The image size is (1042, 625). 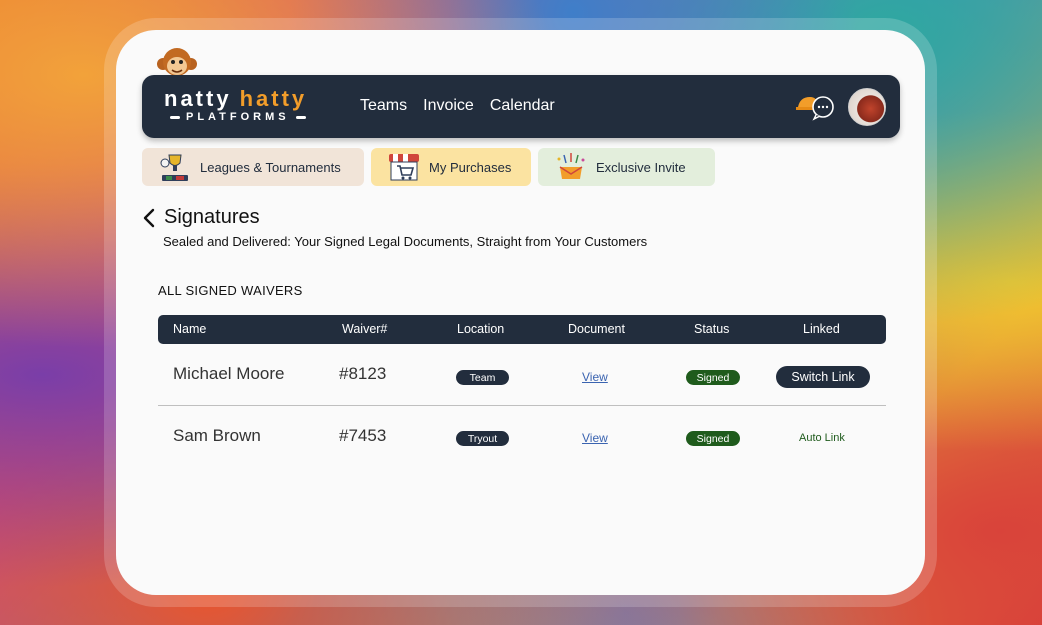 What do you see at coordinates (198, 98) in the screenshot?
I see `brand-word-1: natty` at bounding box center [198, 98].